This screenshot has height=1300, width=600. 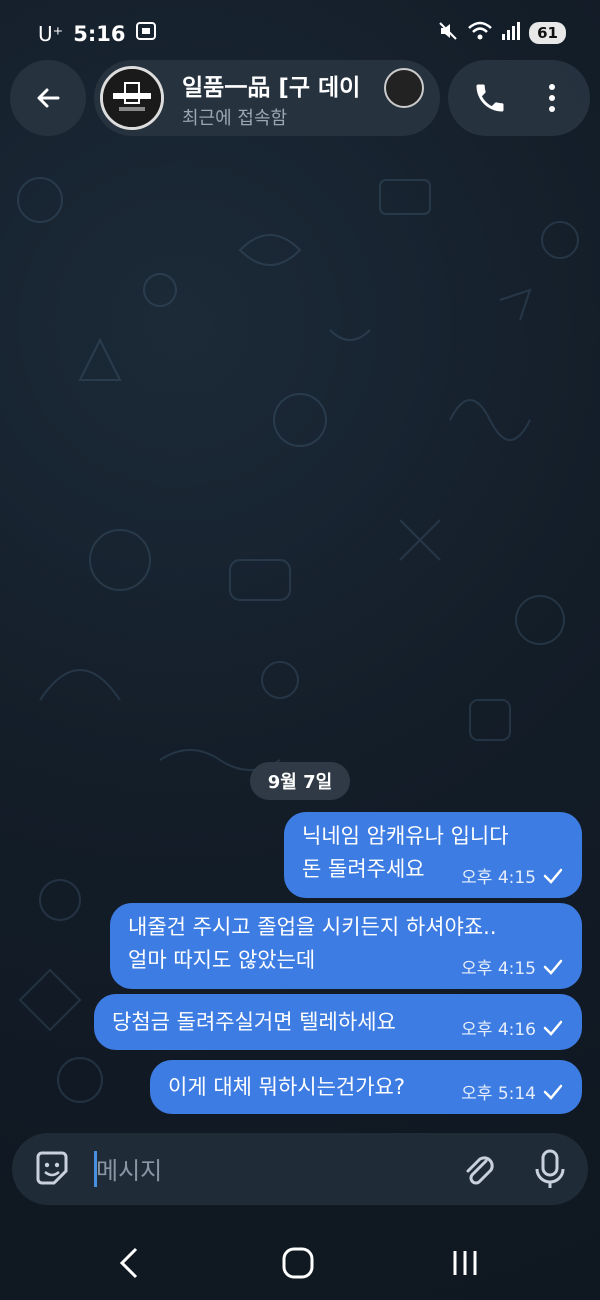 I want to click on avatar, so click(x=132, y=98).